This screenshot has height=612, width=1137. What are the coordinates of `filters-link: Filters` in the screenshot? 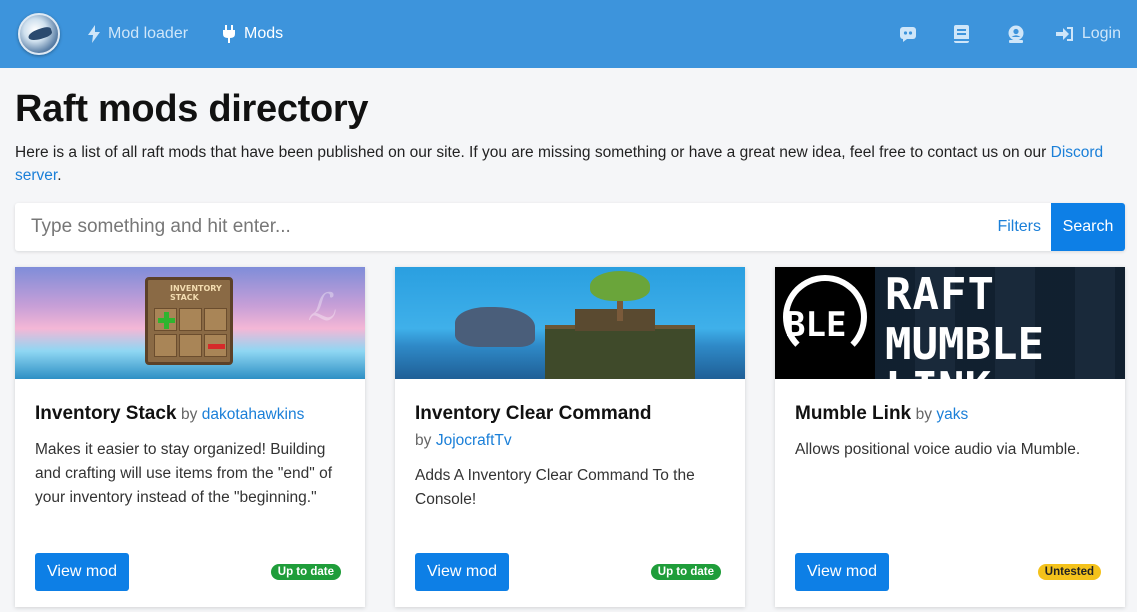 It's located at (1019, 227).